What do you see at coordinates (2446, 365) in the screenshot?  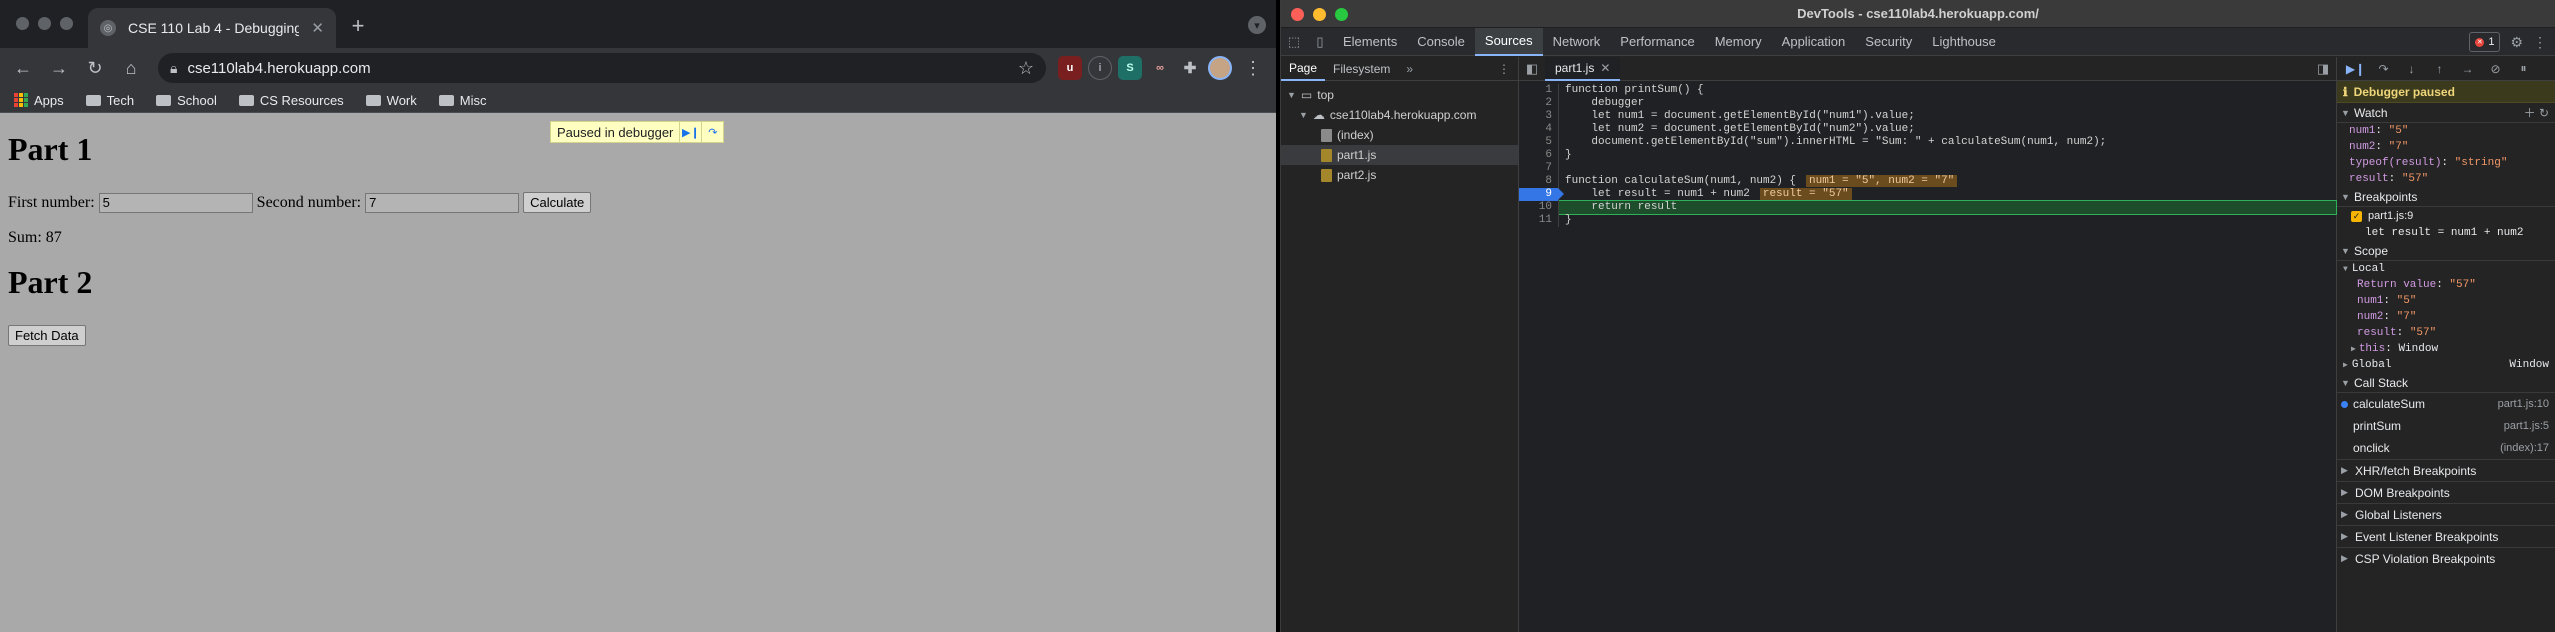 I see `scope-global-header: ▶ Global Window` at bounding box center [2446, 365].